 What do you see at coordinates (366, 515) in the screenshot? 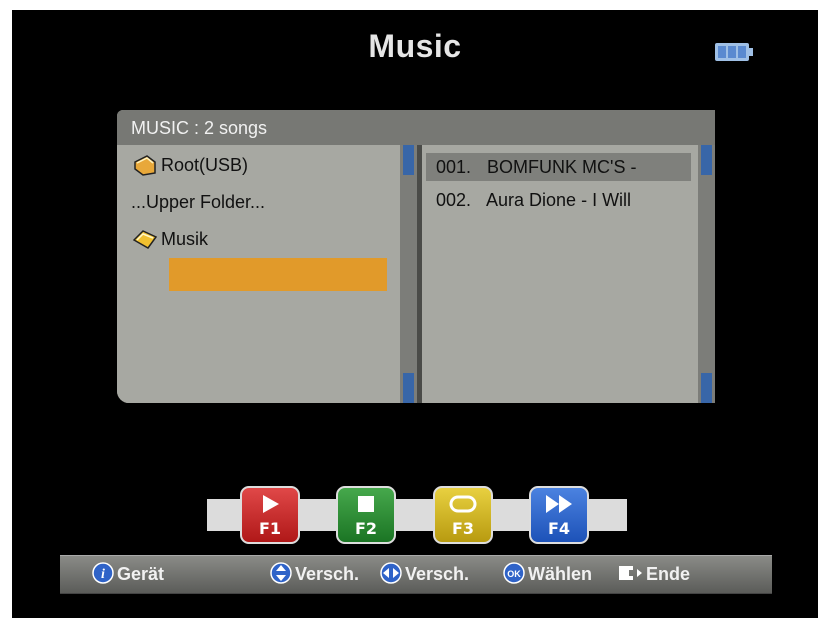
I see `f2-button: F2` at bounding box center [366, 515].